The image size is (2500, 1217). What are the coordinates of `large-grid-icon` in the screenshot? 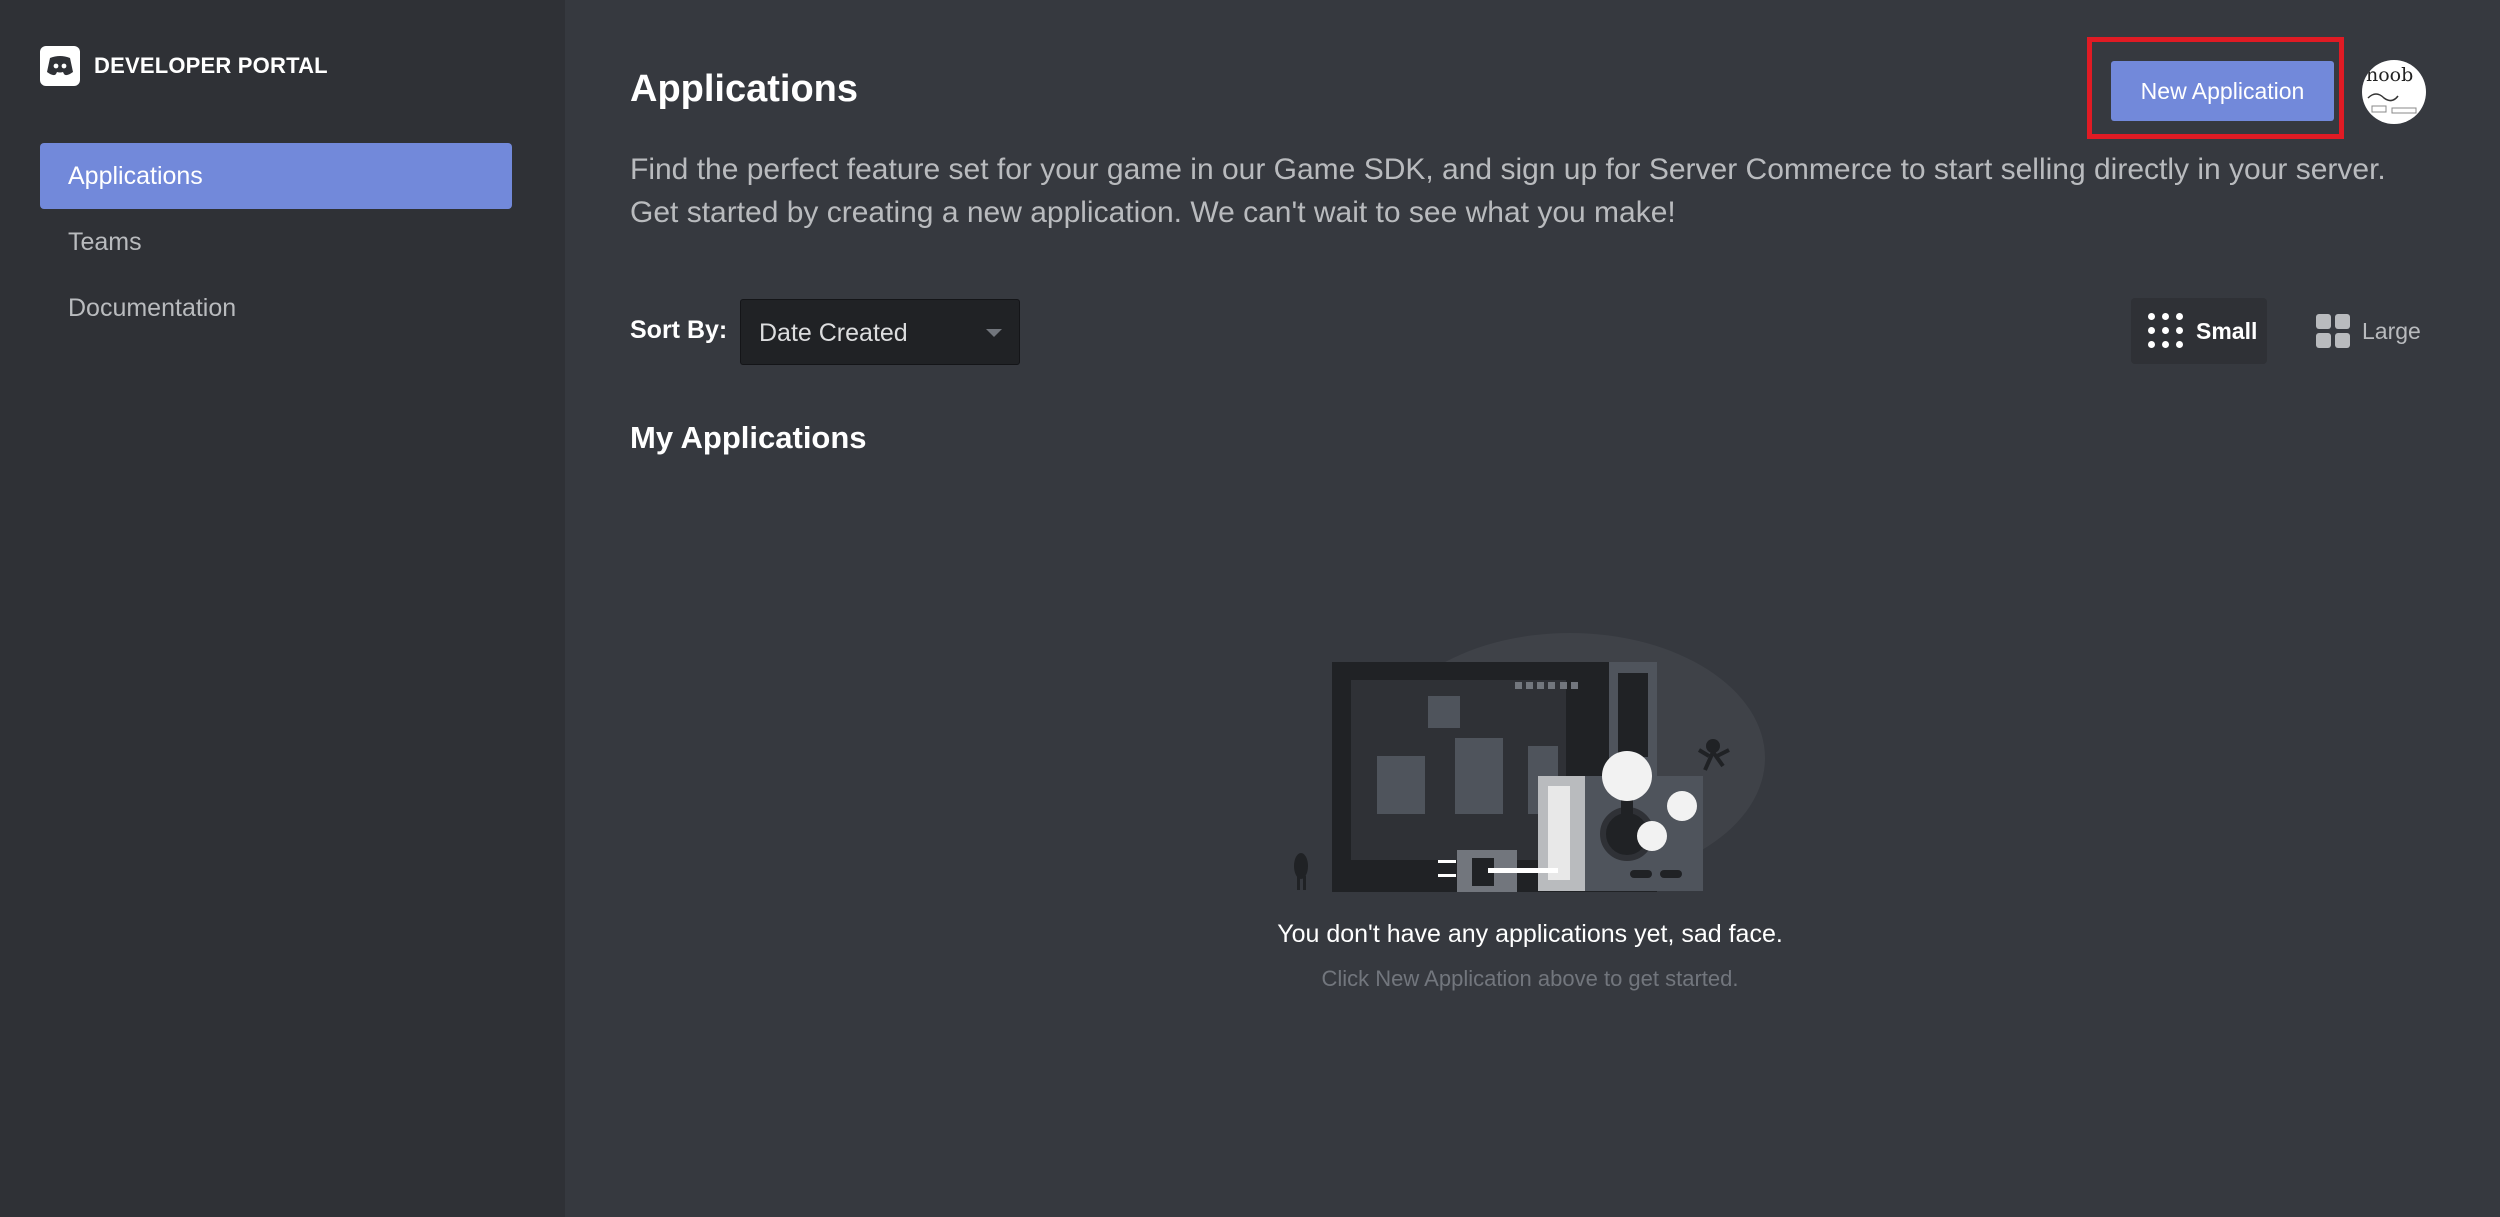 It's located at (2333, 331).